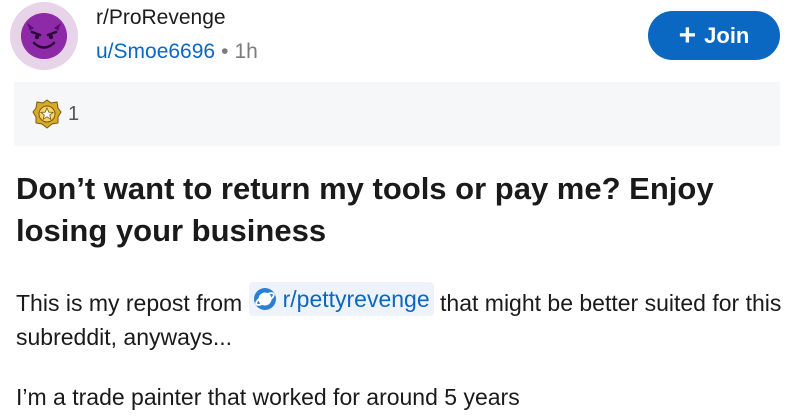  I want to click on join-button: + Join, so click(714, 35).